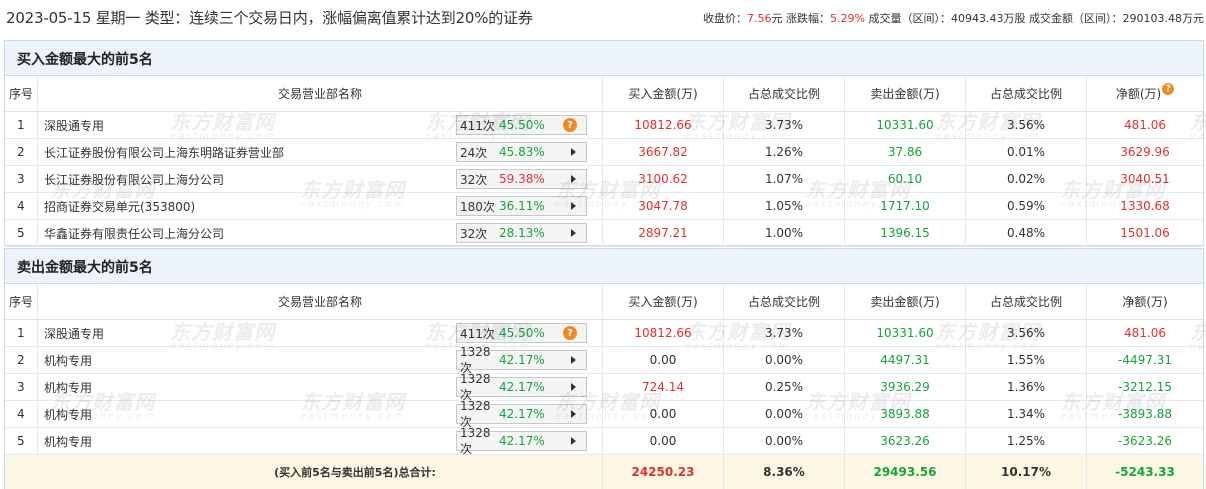  I want to click on branch-name-cell: 招商证券交易单元(353800) 180次 36.11%, so click(320, 206).